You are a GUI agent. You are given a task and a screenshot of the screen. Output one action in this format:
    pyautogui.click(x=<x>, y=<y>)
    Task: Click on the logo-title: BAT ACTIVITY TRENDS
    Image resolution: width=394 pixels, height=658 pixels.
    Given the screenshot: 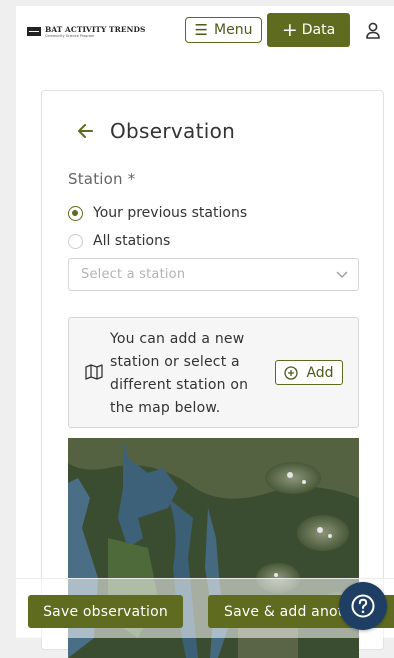 What is the action you would take?
    pyautogui.click(x=95, y=29)
    